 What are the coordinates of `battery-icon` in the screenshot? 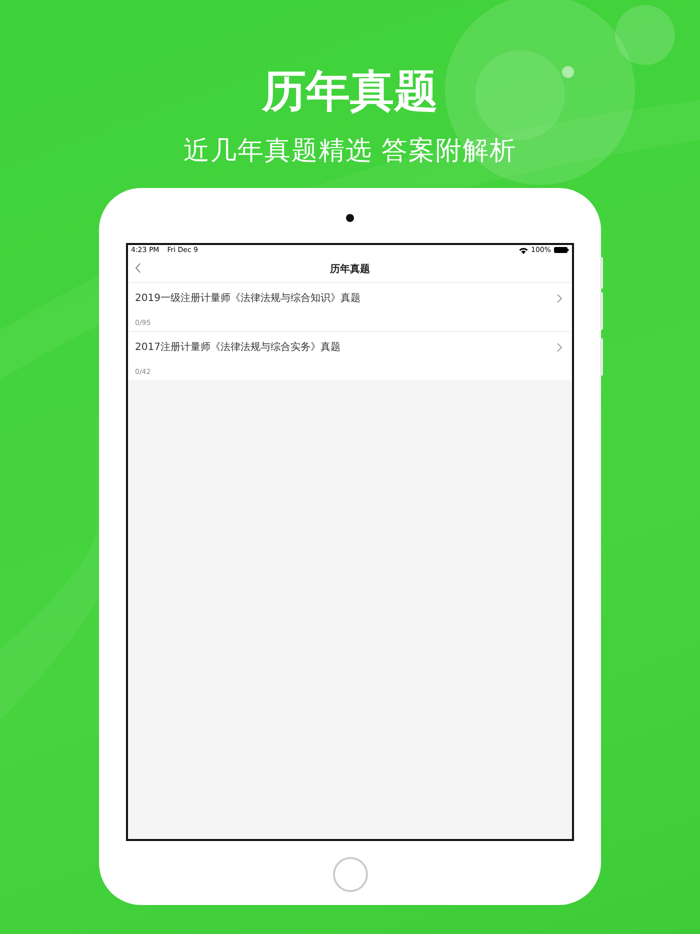 It's located at (561, 250).